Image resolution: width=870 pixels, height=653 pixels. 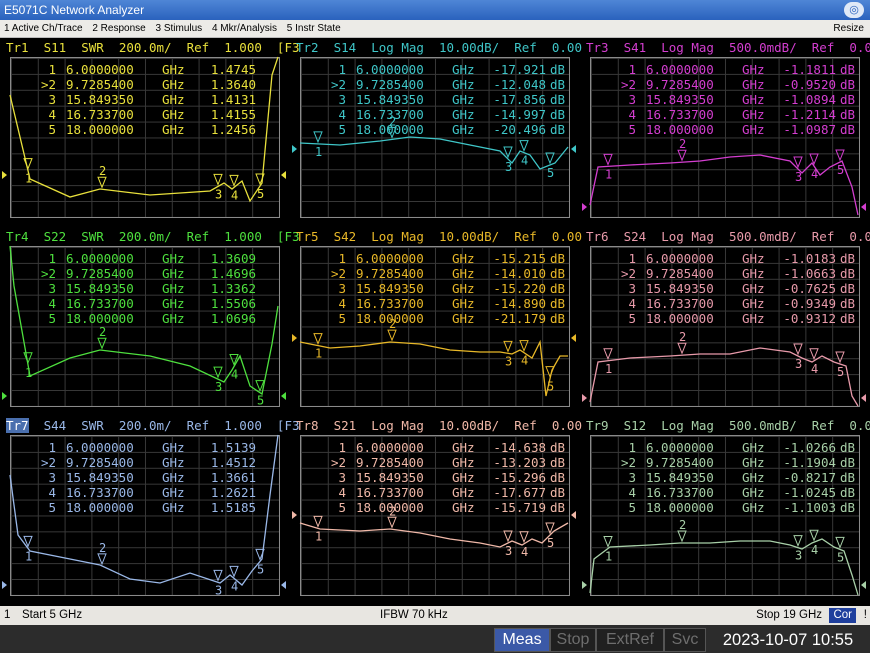 What do you see at coordinates (728, 69) in the screenshot?
I see `marker-row: 1 6.0000000 GHz -1.1811 dB` at bounding box center [728, 69].